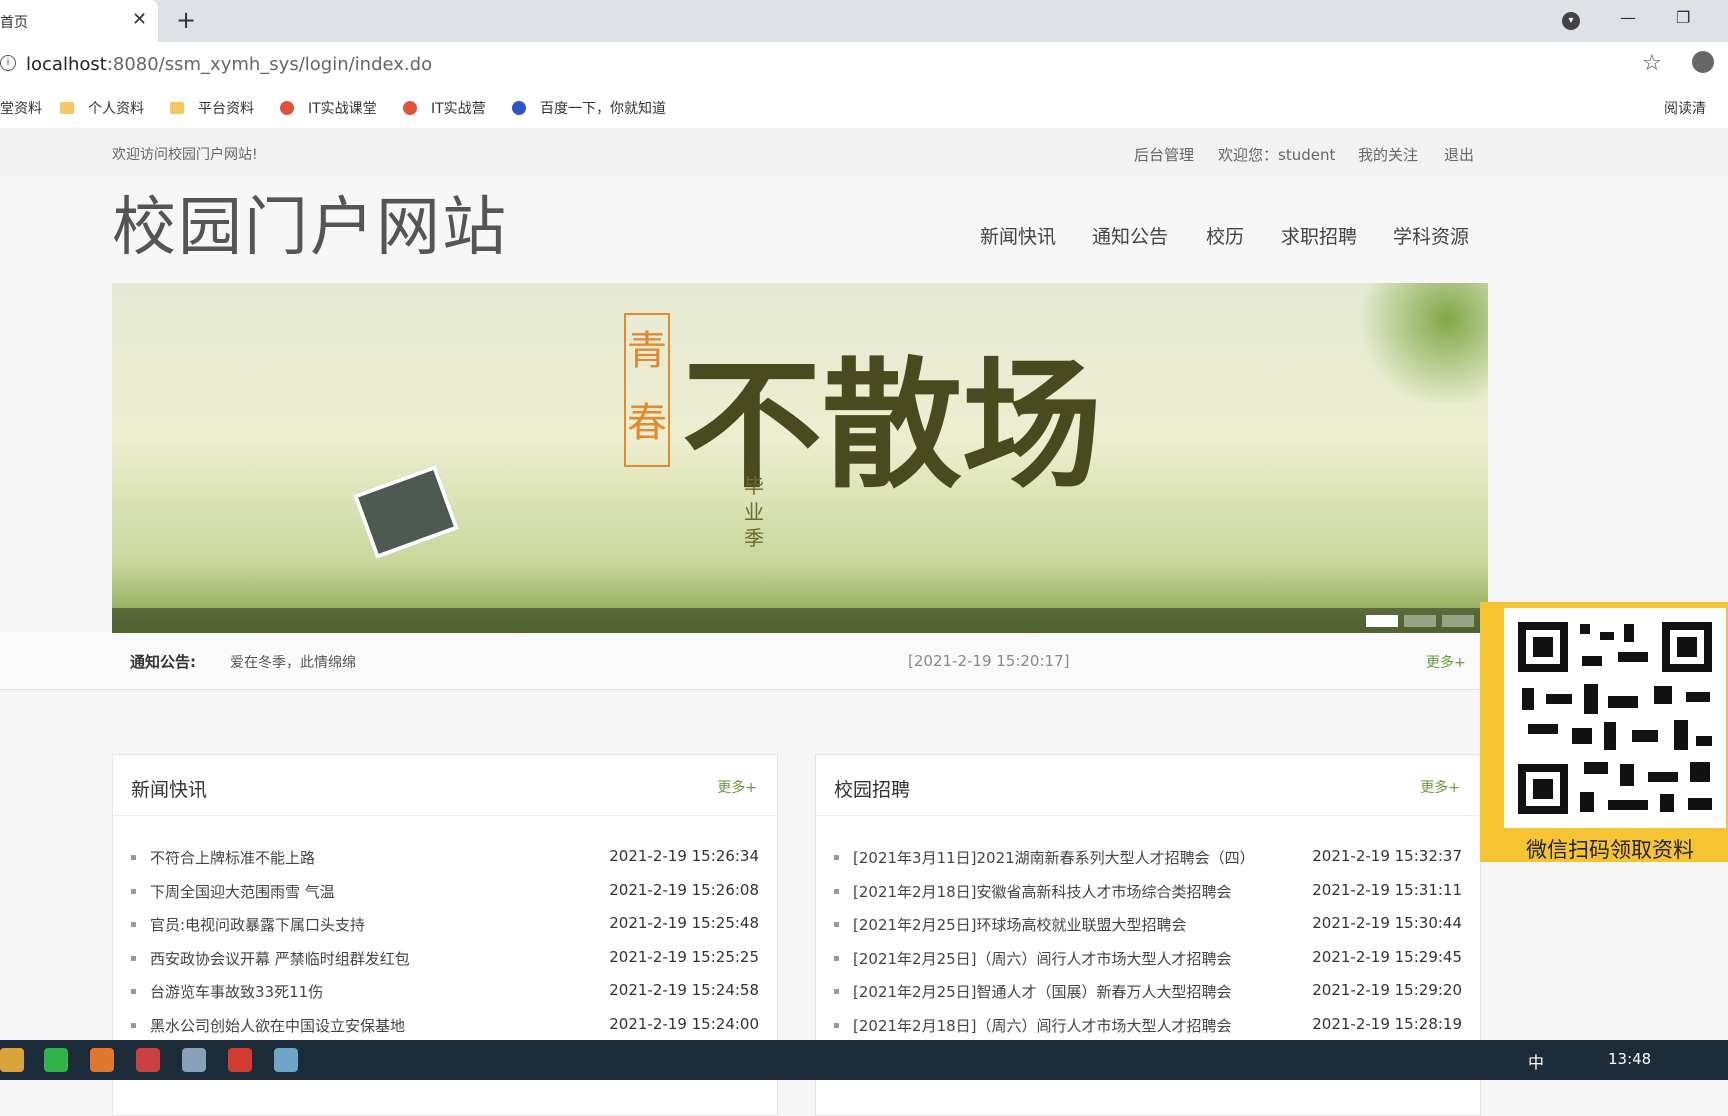 The width and height of the screenshot is (1728, 1116). What do you see at coordinates (589, 108) in the screenshot?
I see `bookmark-item: 百度一下，你就知道` at bounding box center [589, 108].